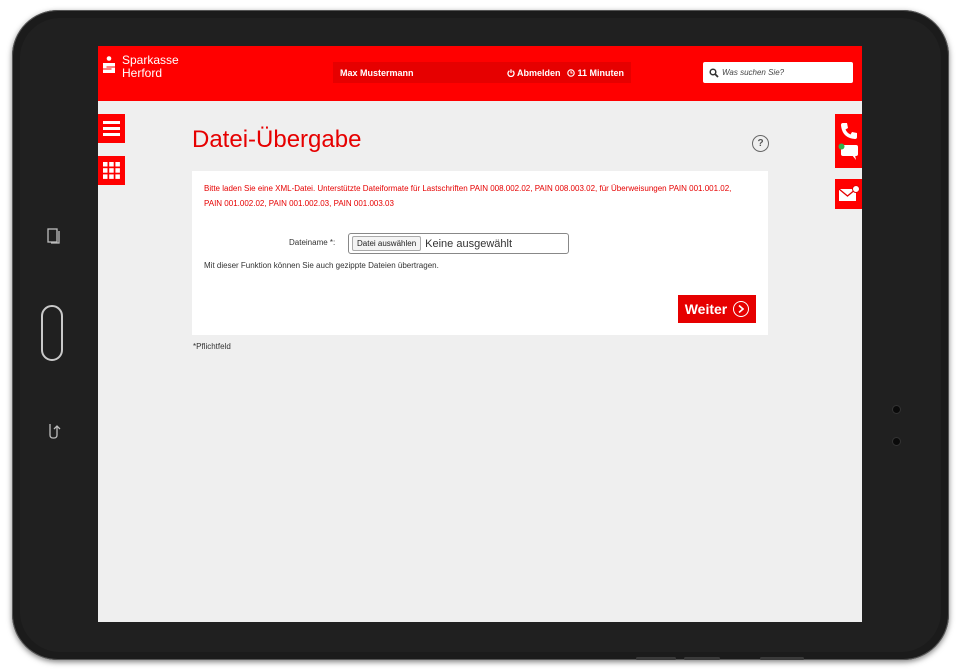 The width and height of the screenshot is (960, 671). What do you see at coordinates (848, 141) in the screenshot?
I see `contact-button` at bounding box center [848, 141].